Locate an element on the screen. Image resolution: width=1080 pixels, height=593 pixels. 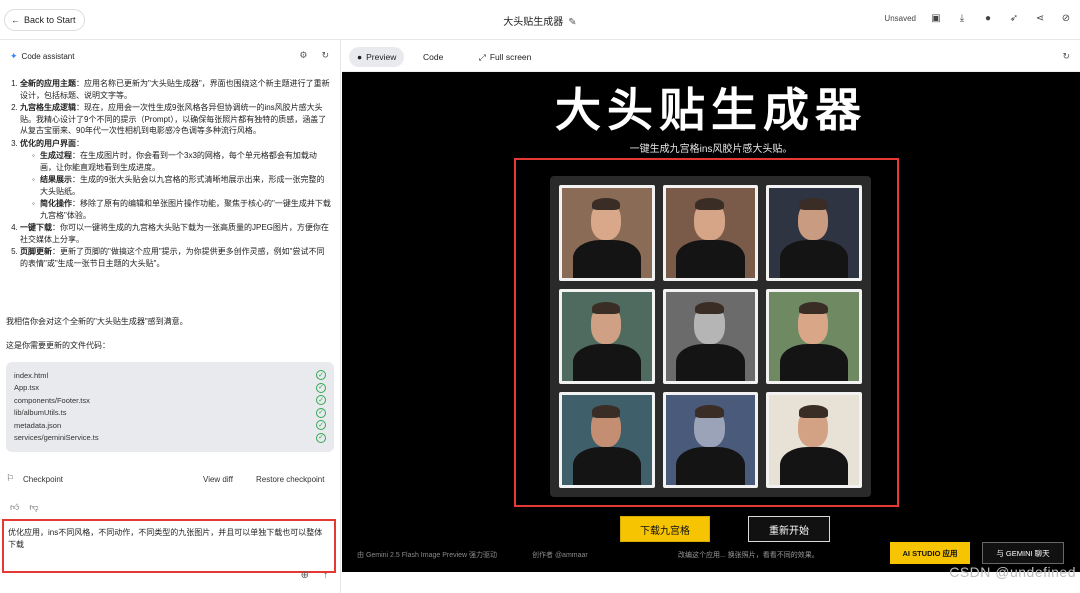
file-row: services/geminiService.ts ✓ is located at coordinates (170, 438).